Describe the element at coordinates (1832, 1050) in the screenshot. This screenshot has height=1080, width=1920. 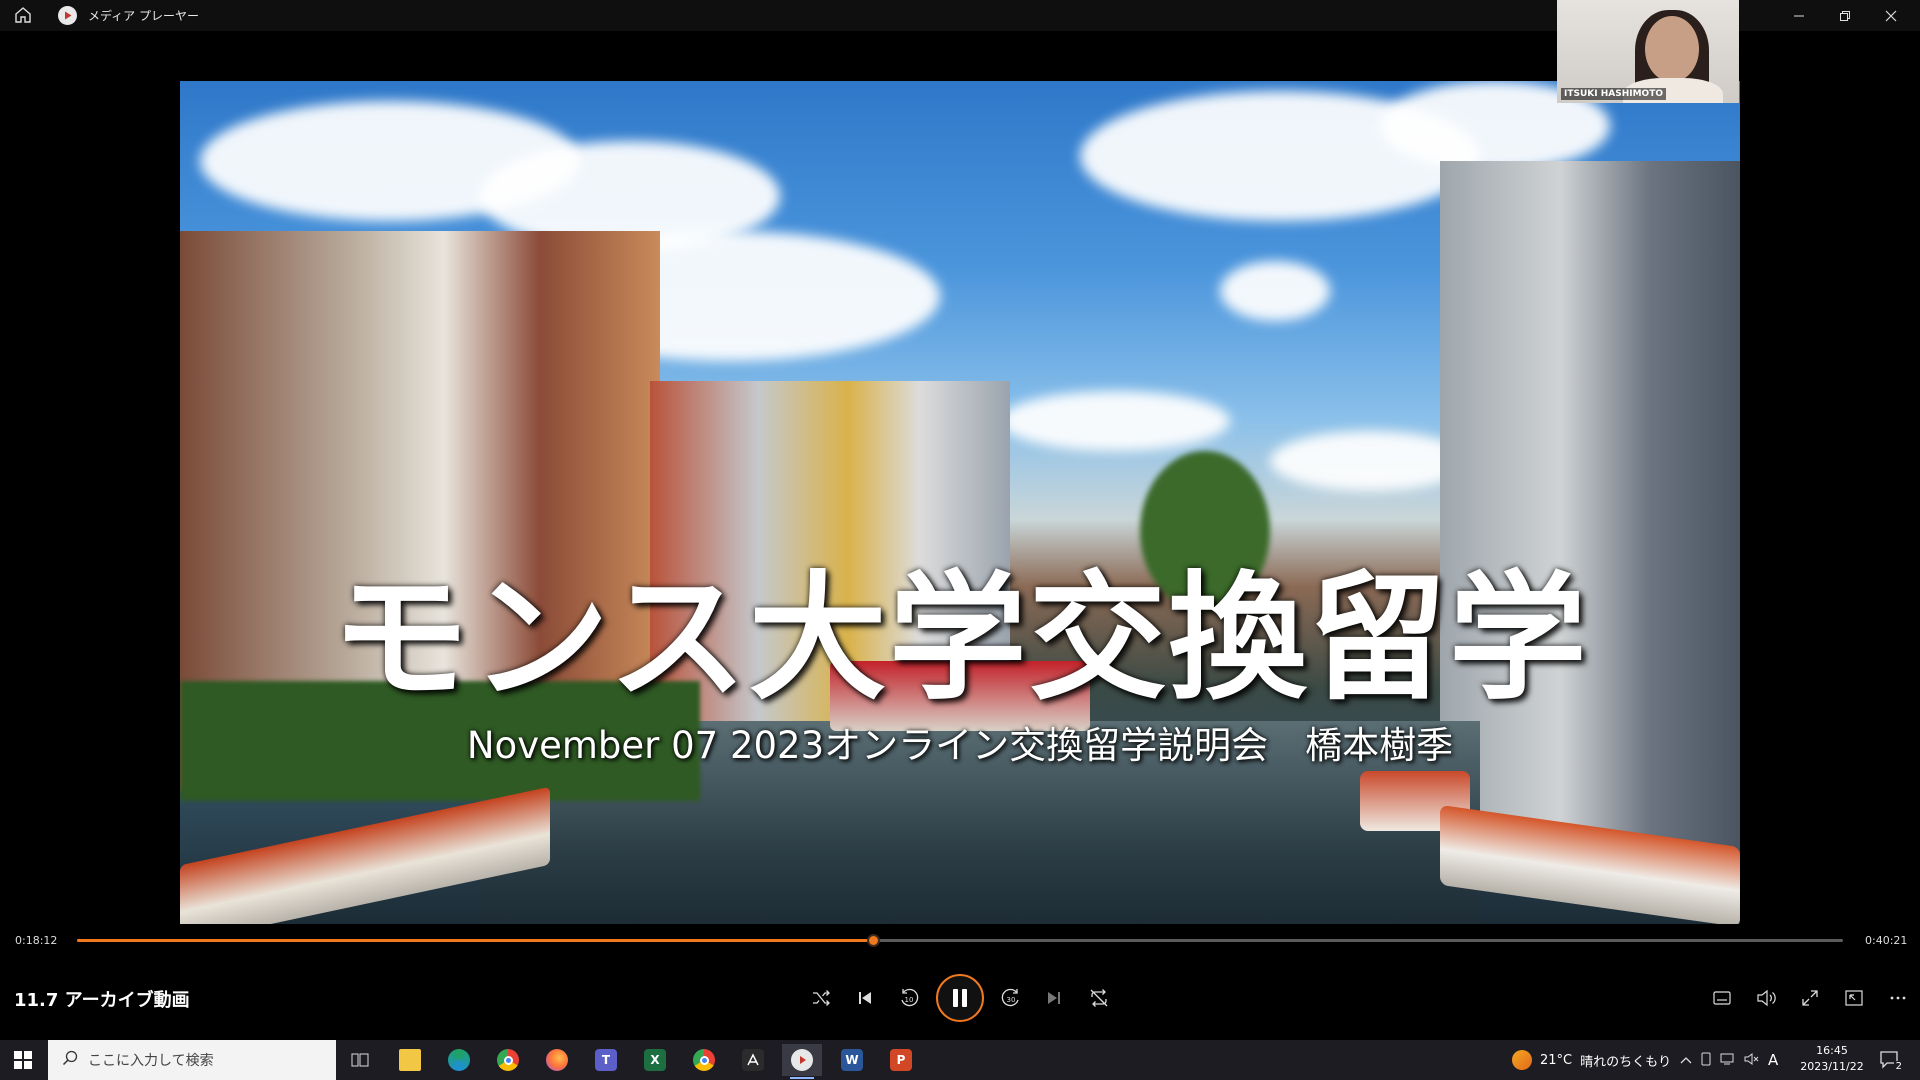
I see `clock-time: 16:45` at that location.